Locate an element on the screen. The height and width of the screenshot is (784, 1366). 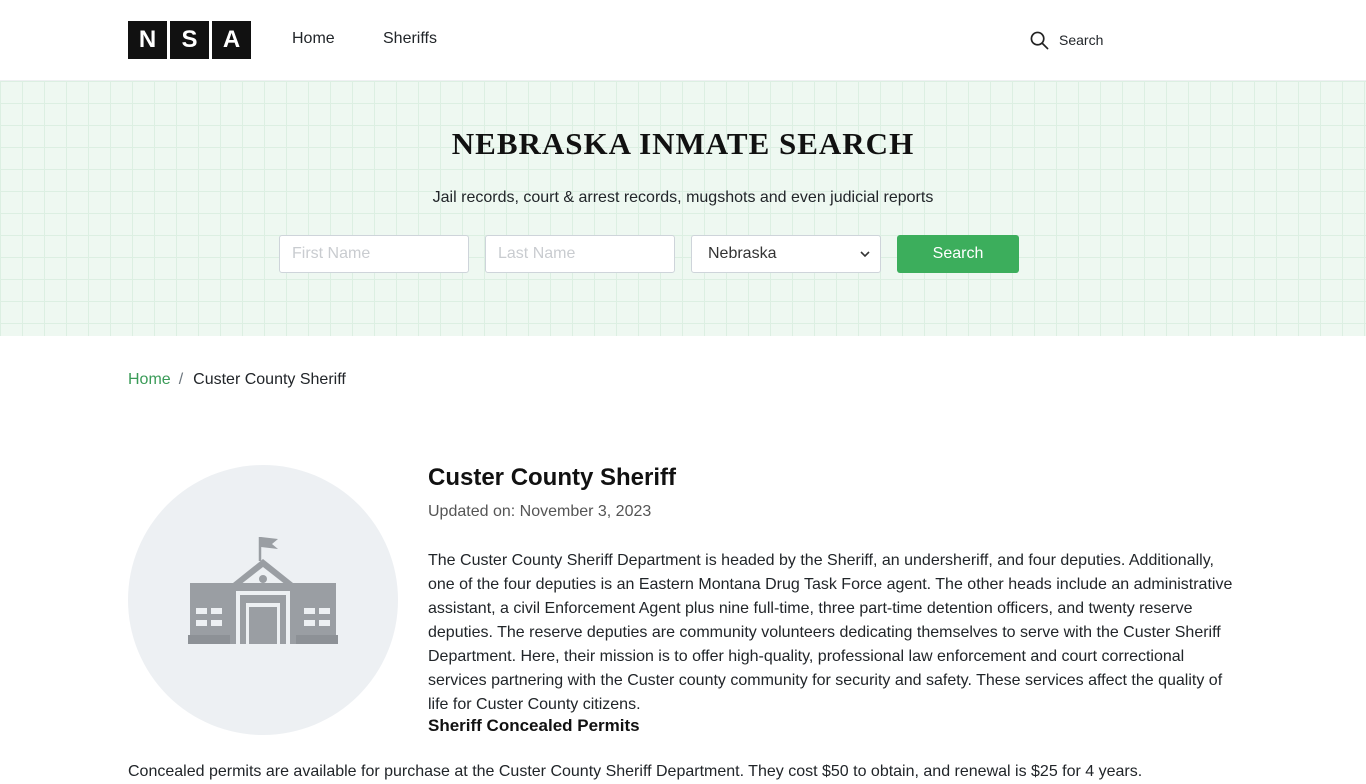
updated-label: Updated on: is located at coordinates (472, 511).